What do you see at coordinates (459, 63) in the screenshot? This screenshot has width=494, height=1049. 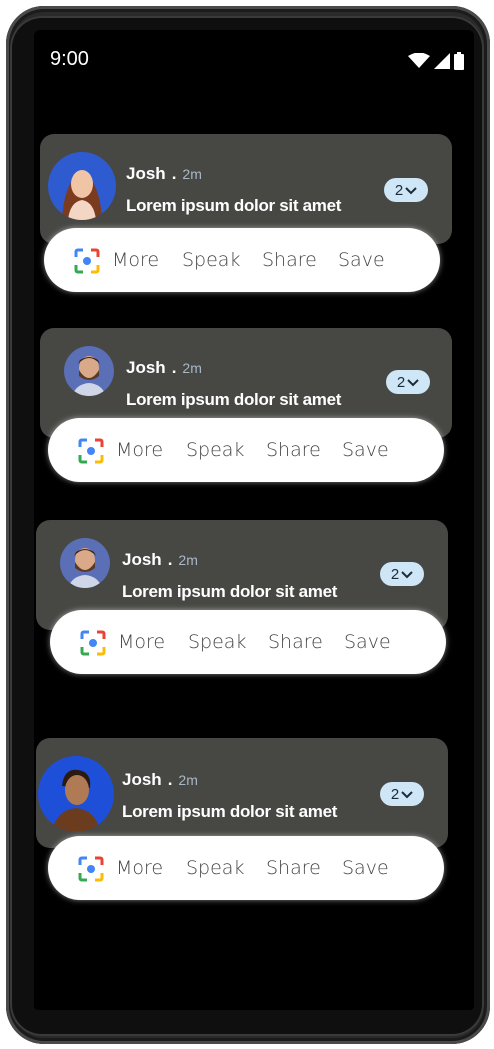 I see `battery-icon` at bounding box center [459, 63].